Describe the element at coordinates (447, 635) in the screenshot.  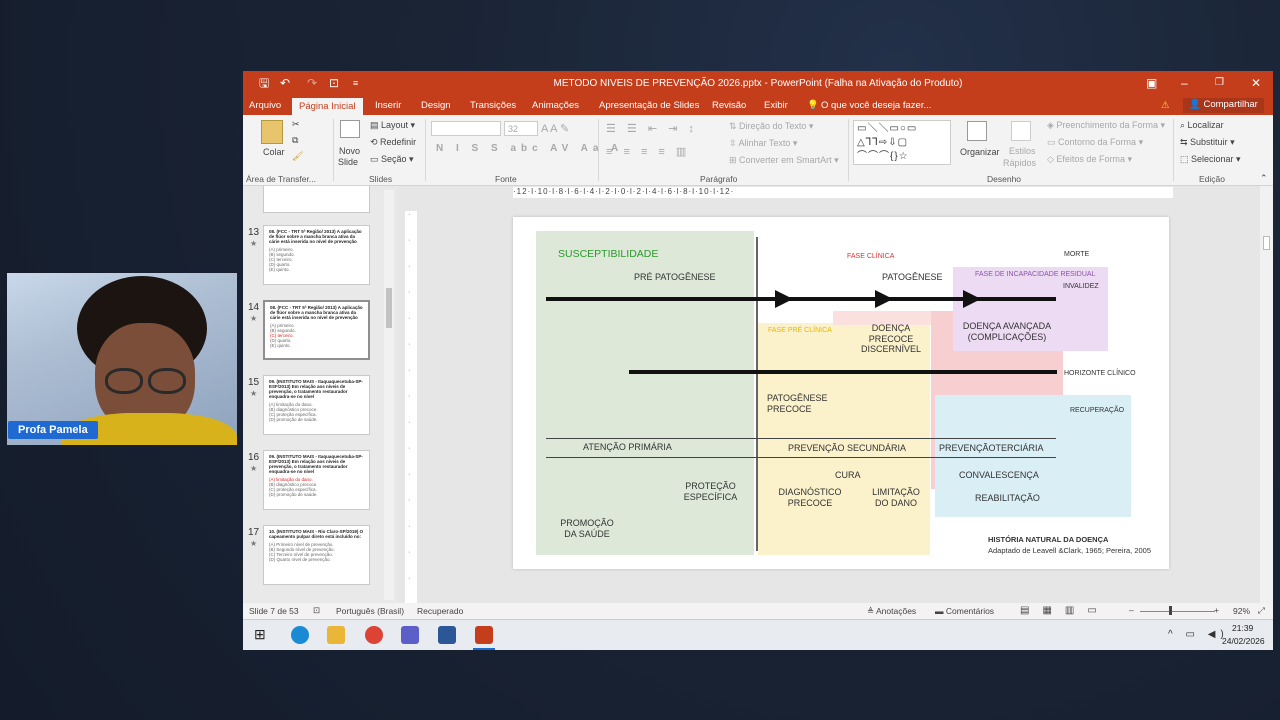
I see `word-icon` at that location.